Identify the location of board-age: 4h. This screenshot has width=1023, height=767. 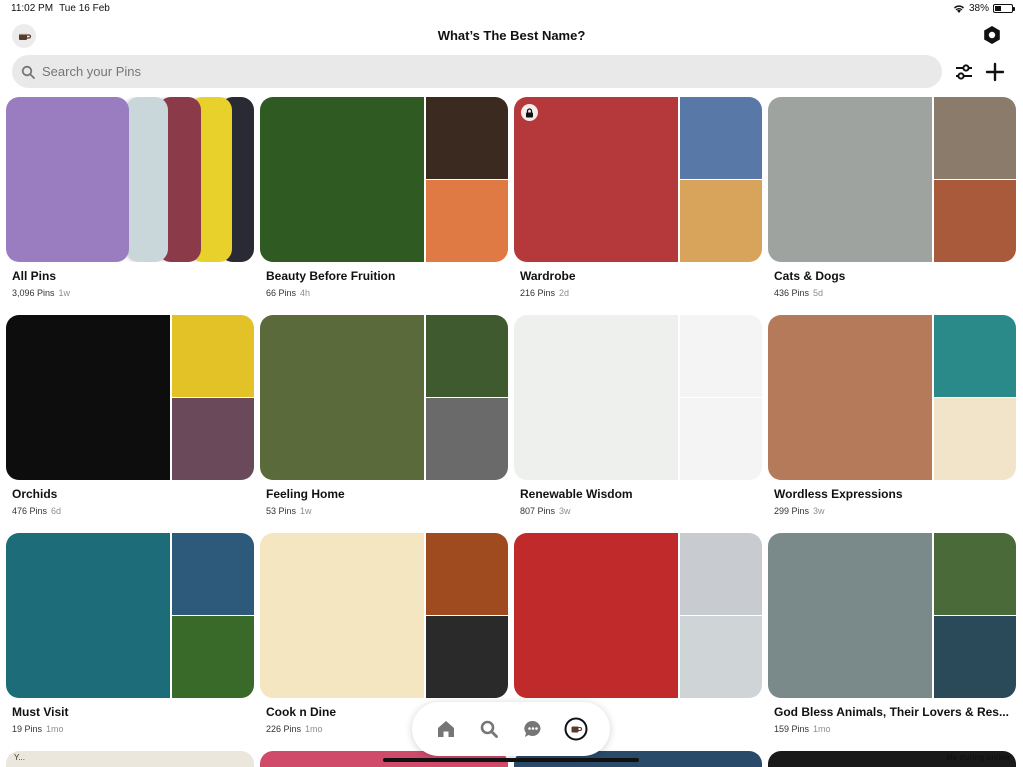
(305, 293).